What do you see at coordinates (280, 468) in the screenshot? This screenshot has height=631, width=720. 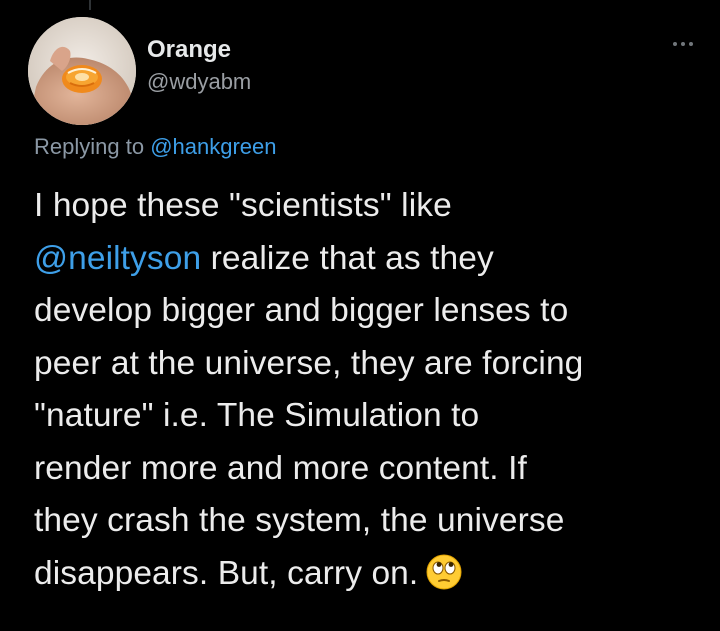 I see `tweet-text-line: render more and more content. If` at bounding box center [280, 468].